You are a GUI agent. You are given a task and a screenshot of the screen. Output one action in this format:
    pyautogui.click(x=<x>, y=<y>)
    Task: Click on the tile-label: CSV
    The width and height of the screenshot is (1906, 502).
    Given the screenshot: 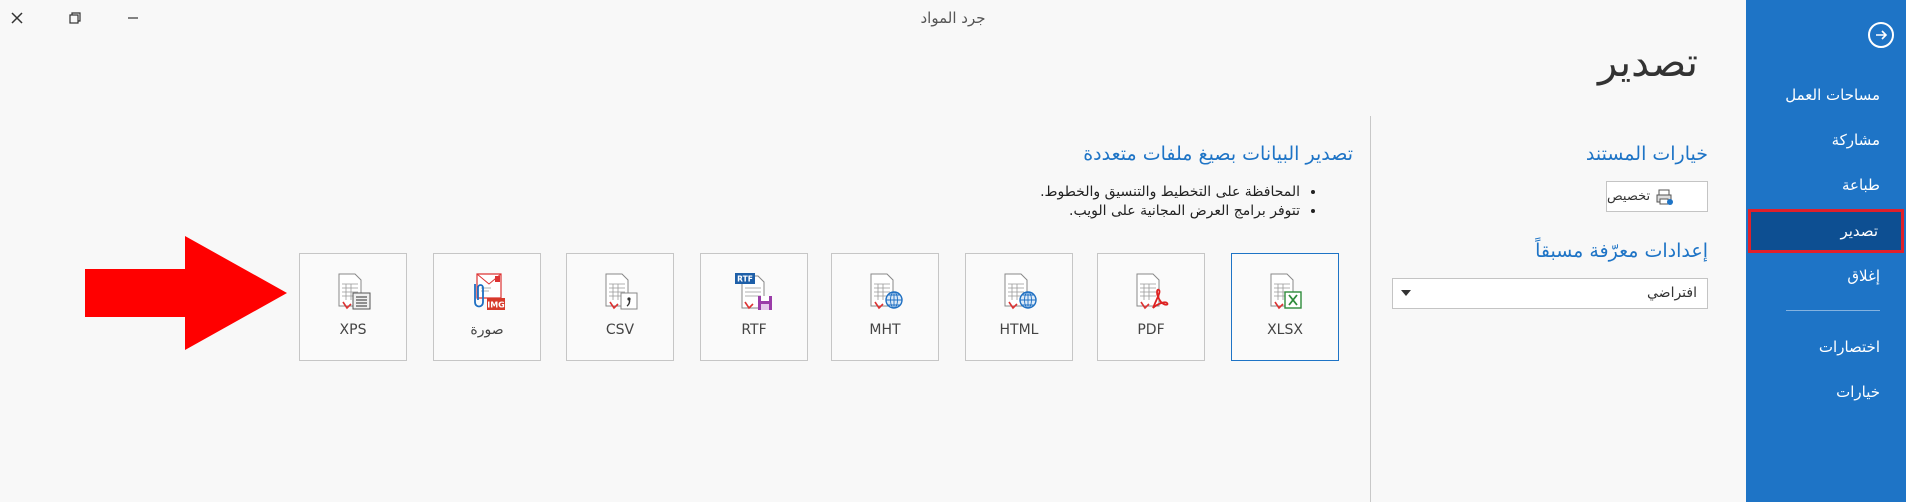 What is the action you would take?
    pyautogui.click(x=620, y=330)
    